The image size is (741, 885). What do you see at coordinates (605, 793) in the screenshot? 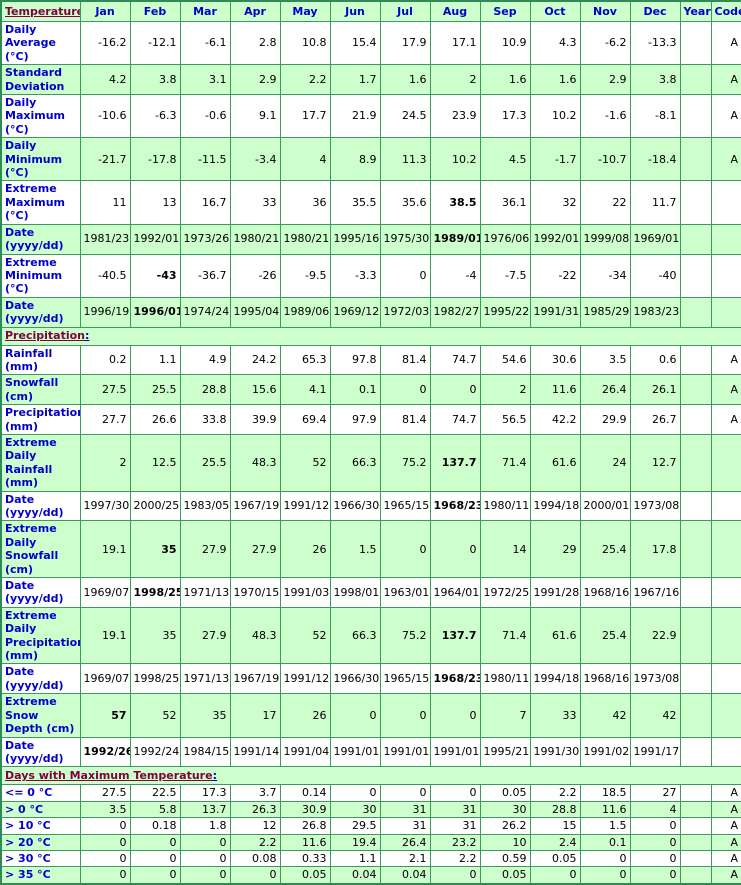
I see `cell-nov: 18.5` at bounding box center [605, 793].